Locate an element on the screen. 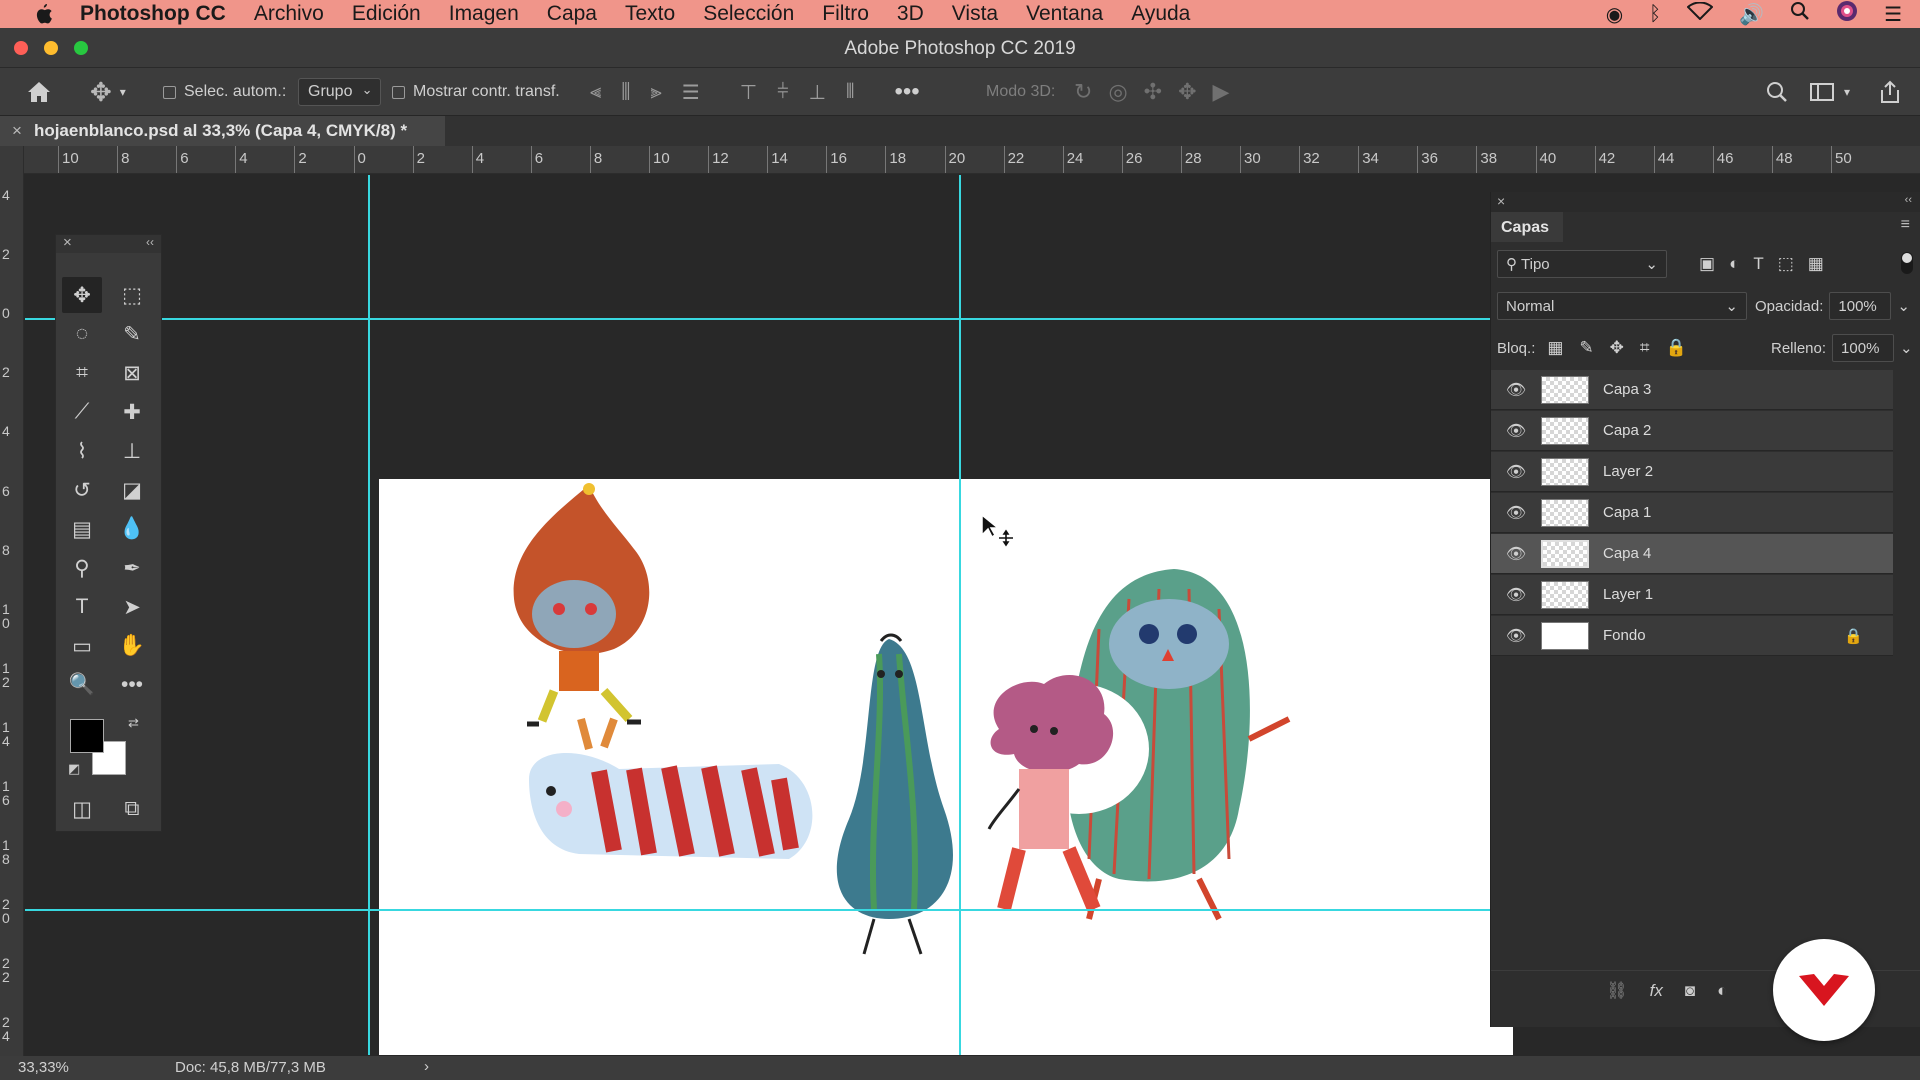 This screenshot has width=1920, height=1080. crop-tool-icon: ⌗ is located at coordinates (82, 373).